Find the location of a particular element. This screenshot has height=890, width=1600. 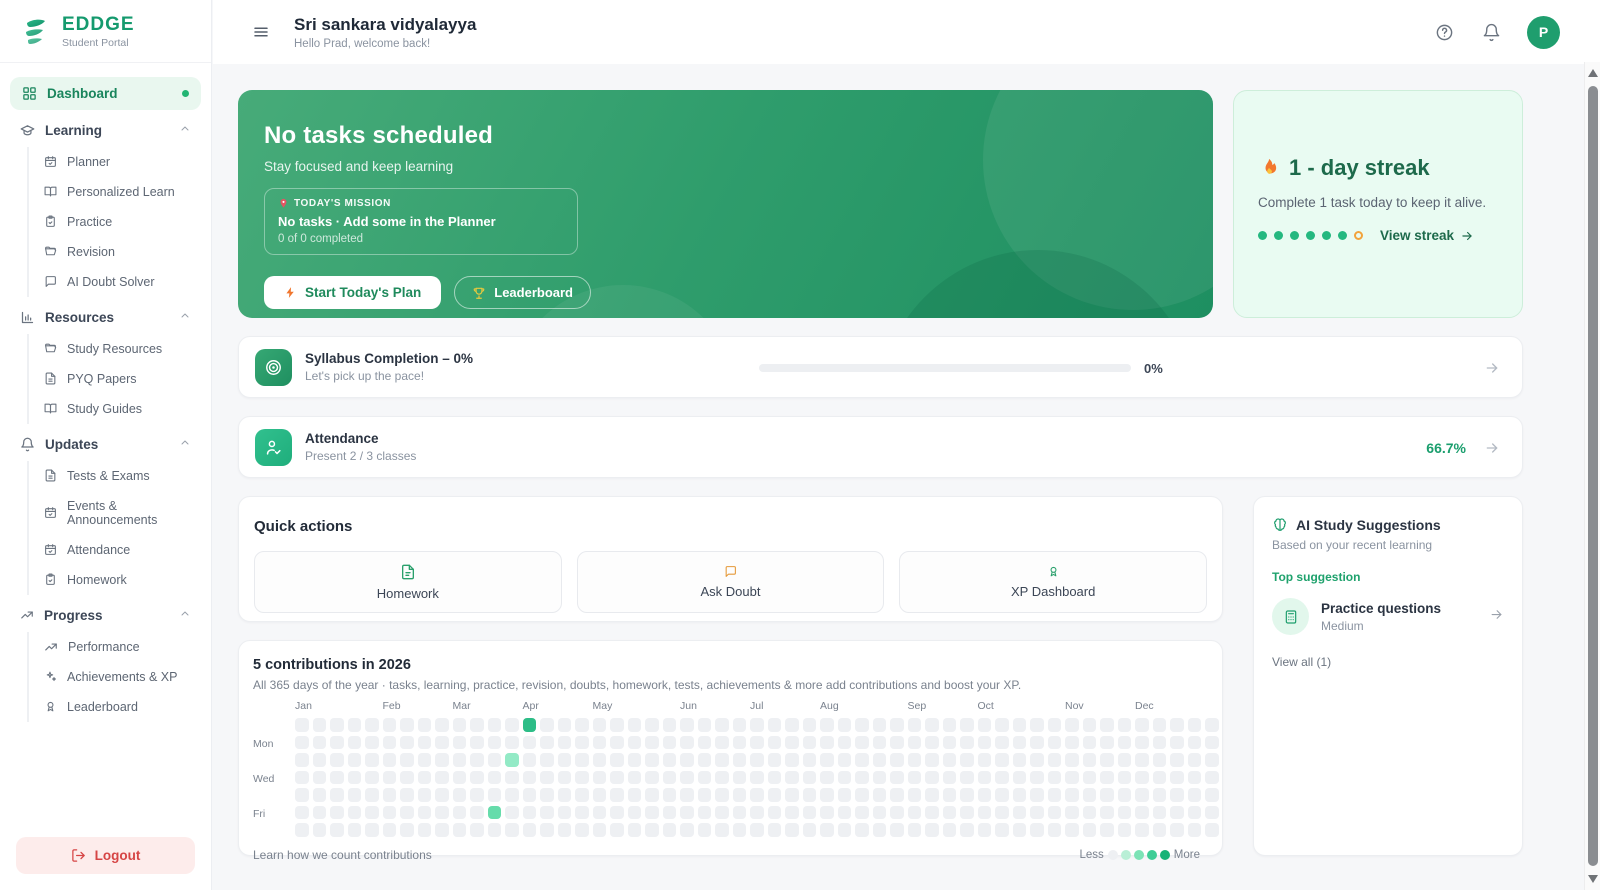

view-streak-label: View streak is located at coordinates (1417, 235).